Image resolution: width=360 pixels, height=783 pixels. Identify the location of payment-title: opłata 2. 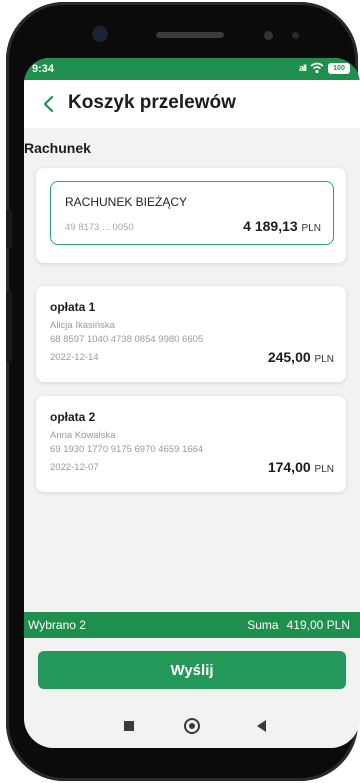
(73, 417).